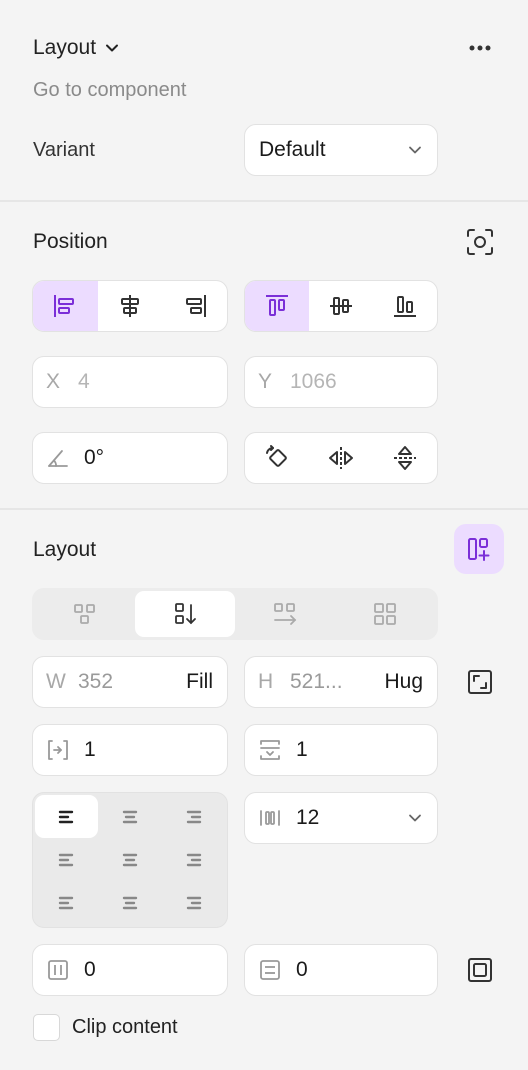  I want to click on align-top-button, so click(277, 306).